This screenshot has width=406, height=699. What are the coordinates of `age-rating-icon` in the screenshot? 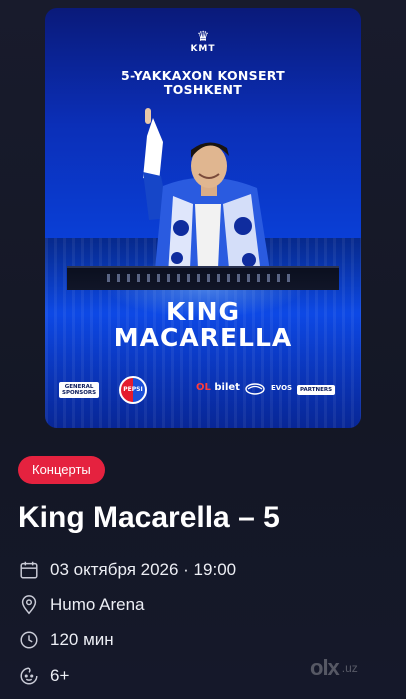 It's located at (29, 676).